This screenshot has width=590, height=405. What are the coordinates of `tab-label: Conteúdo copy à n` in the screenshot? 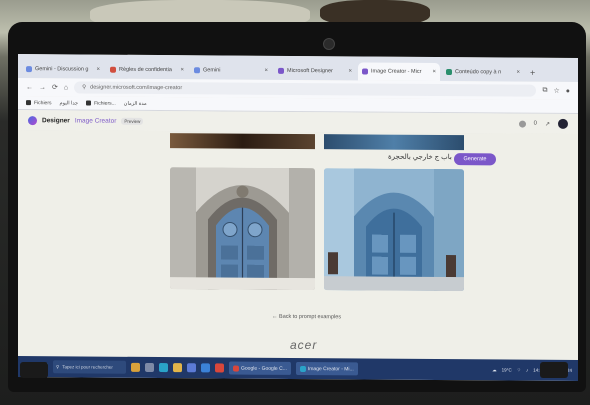 It's located at (478, 72).